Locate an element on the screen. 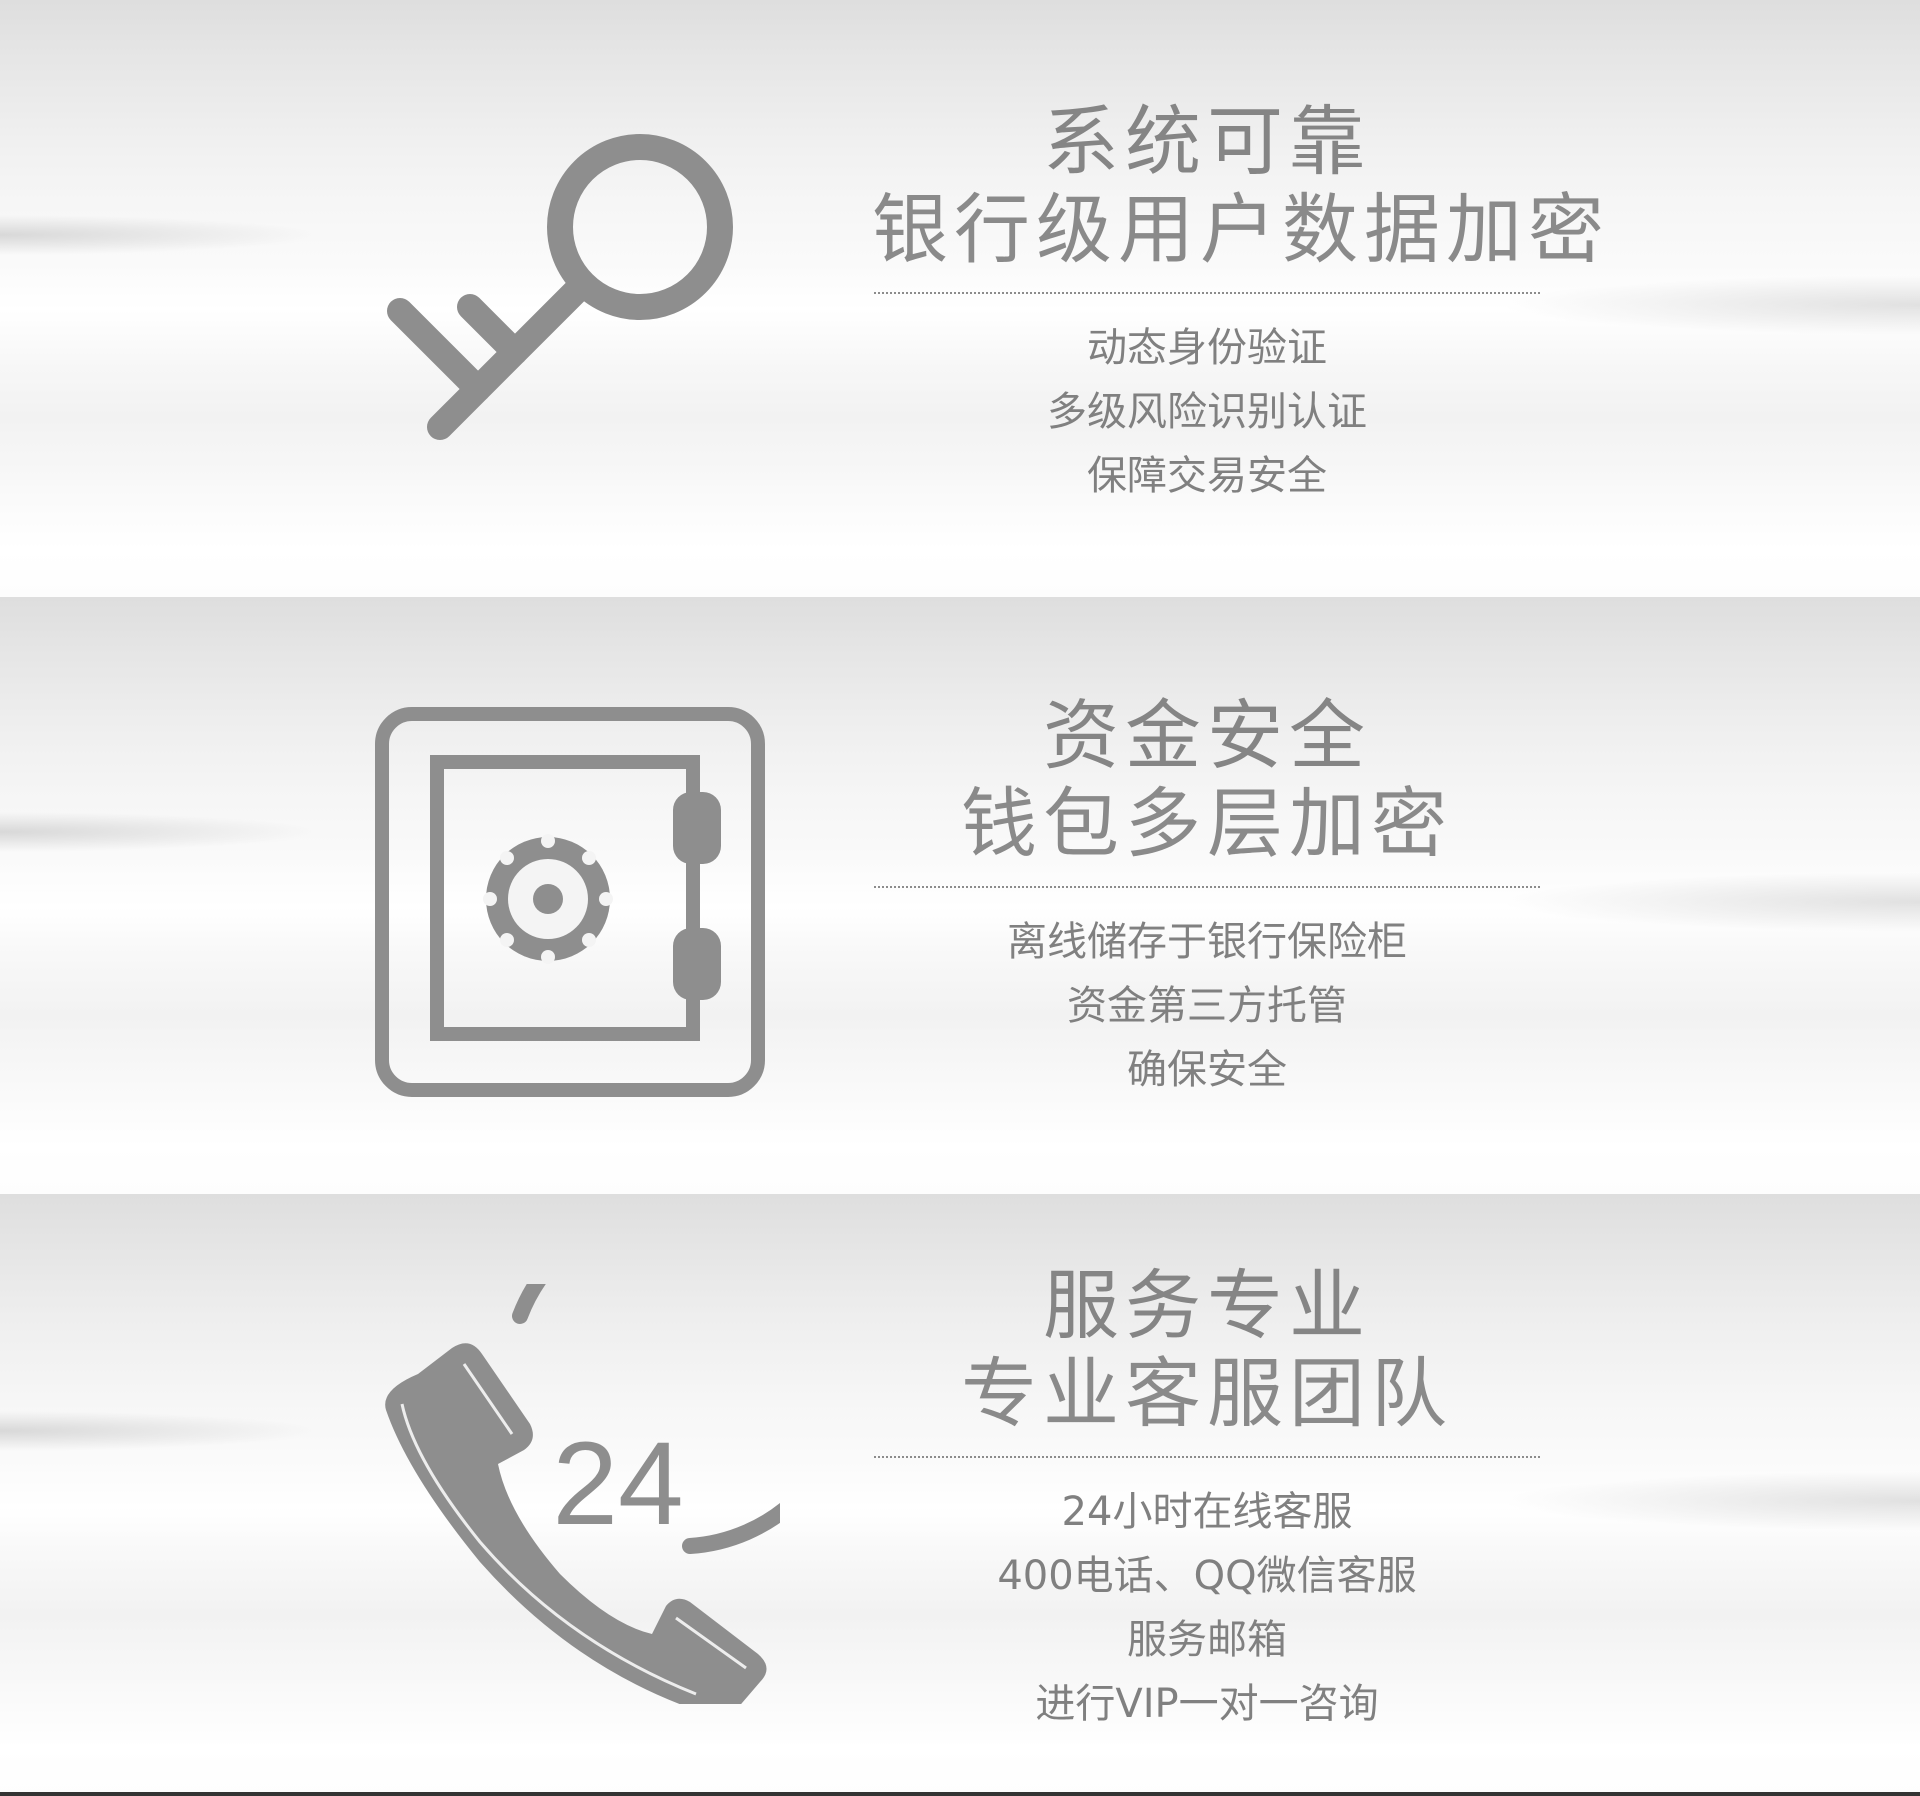  feature-text: 资金安全 钱包多层加密 离线储存于银行保险柜 资金第三方托管 确保安全 is located at coordinates (1207, 897).